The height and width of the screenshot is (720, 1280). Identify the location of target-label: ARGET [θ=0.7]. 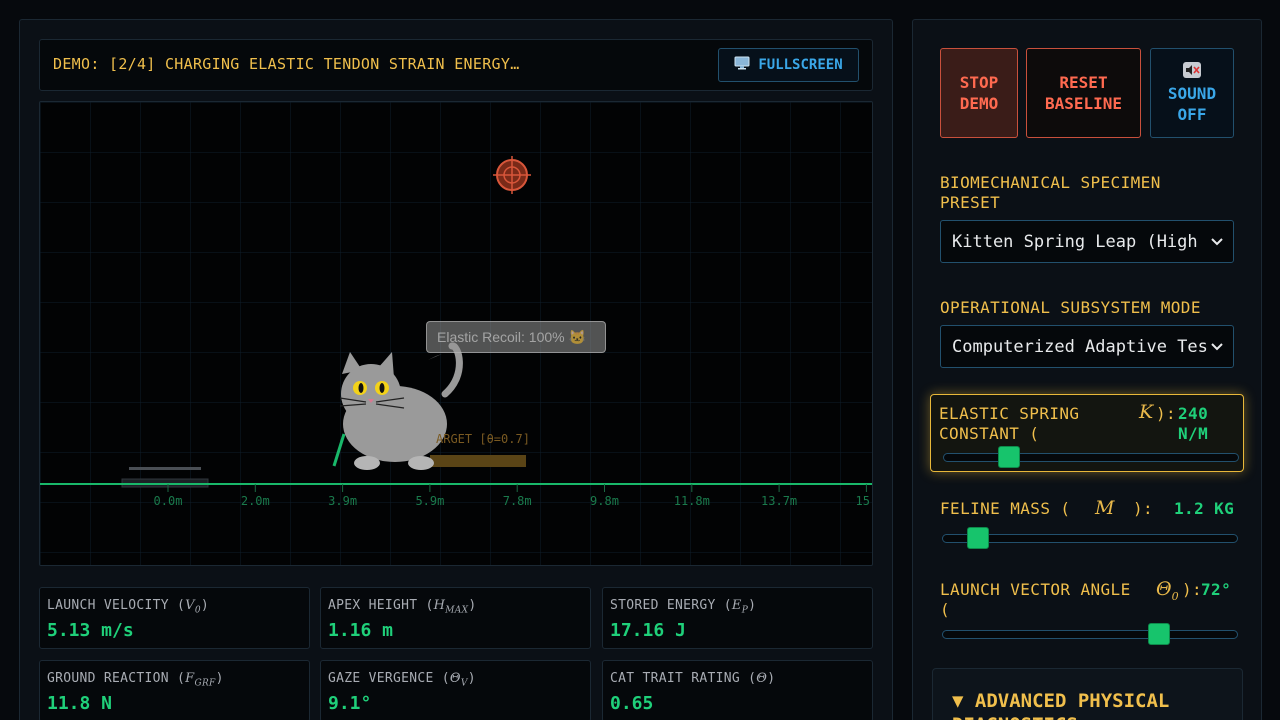
(483, 439).